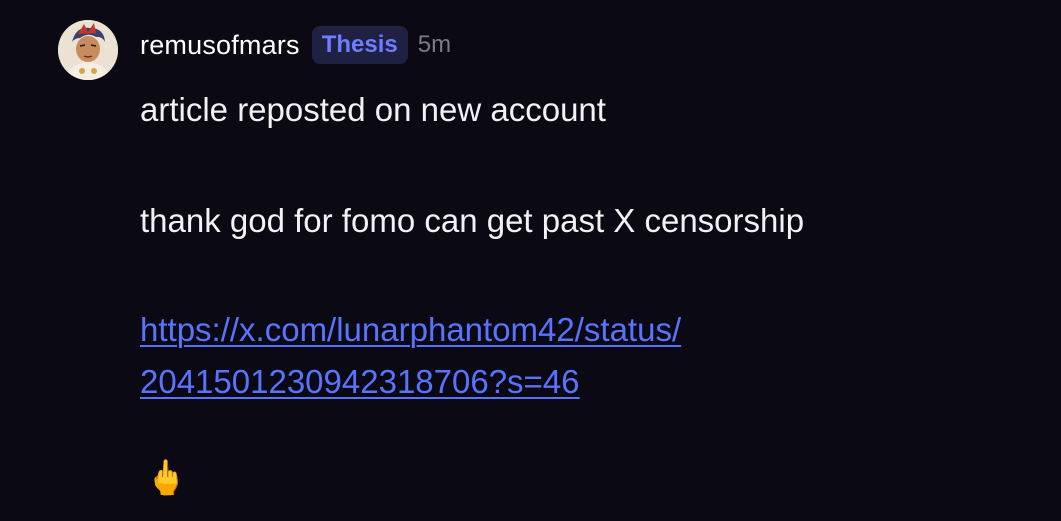 The width and height of the screenshot is (1061, 521). I want to click on post-header: remusofmars Thesis 5m, so click(295, 45).